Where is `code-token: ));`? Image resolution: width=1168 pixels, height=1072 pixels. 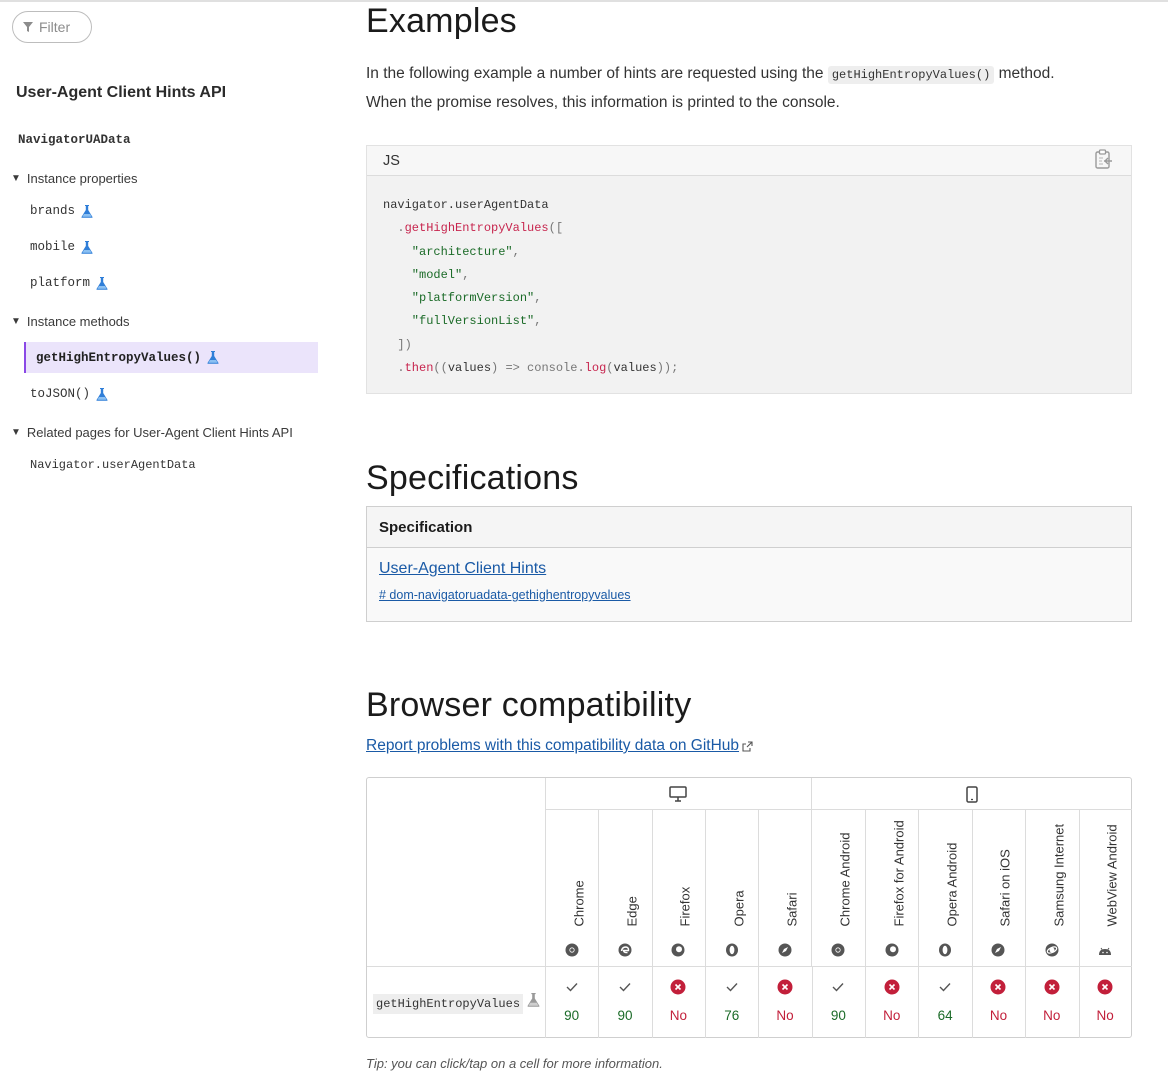
code-token: )); is located at coordinates (667, 368).